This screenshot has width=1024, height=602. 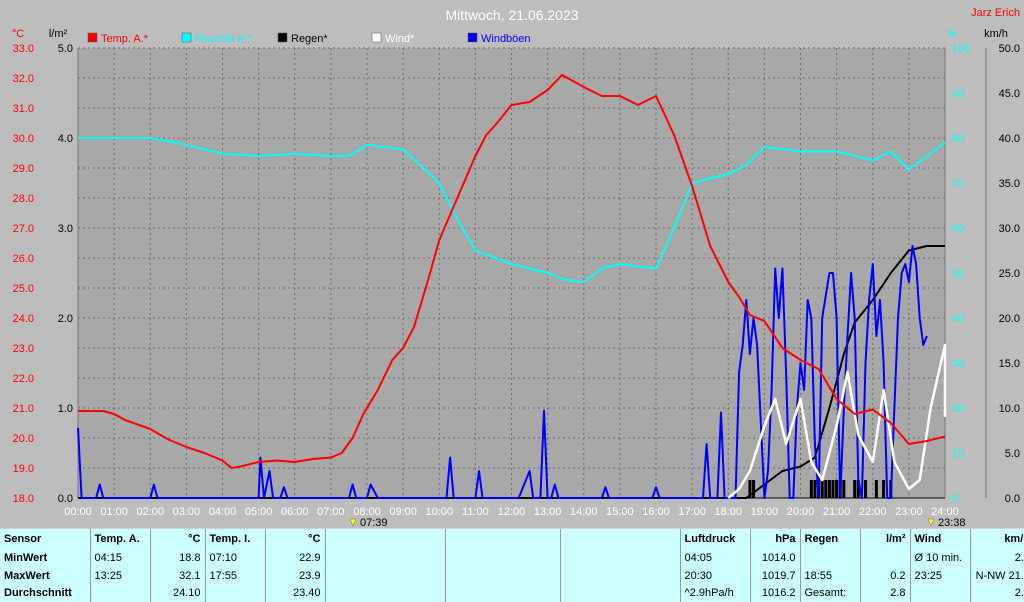 What do you see at coordinates (23, 499) in the screenshot?
I see `temp-tick-label: 18.0` at bounding box center [23, 499].